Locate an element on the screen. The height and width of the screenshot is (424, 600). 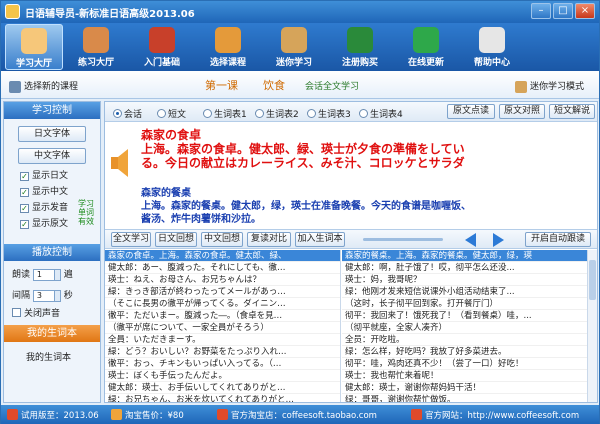
interval-input: 3 is located at coordinates (43, 295).